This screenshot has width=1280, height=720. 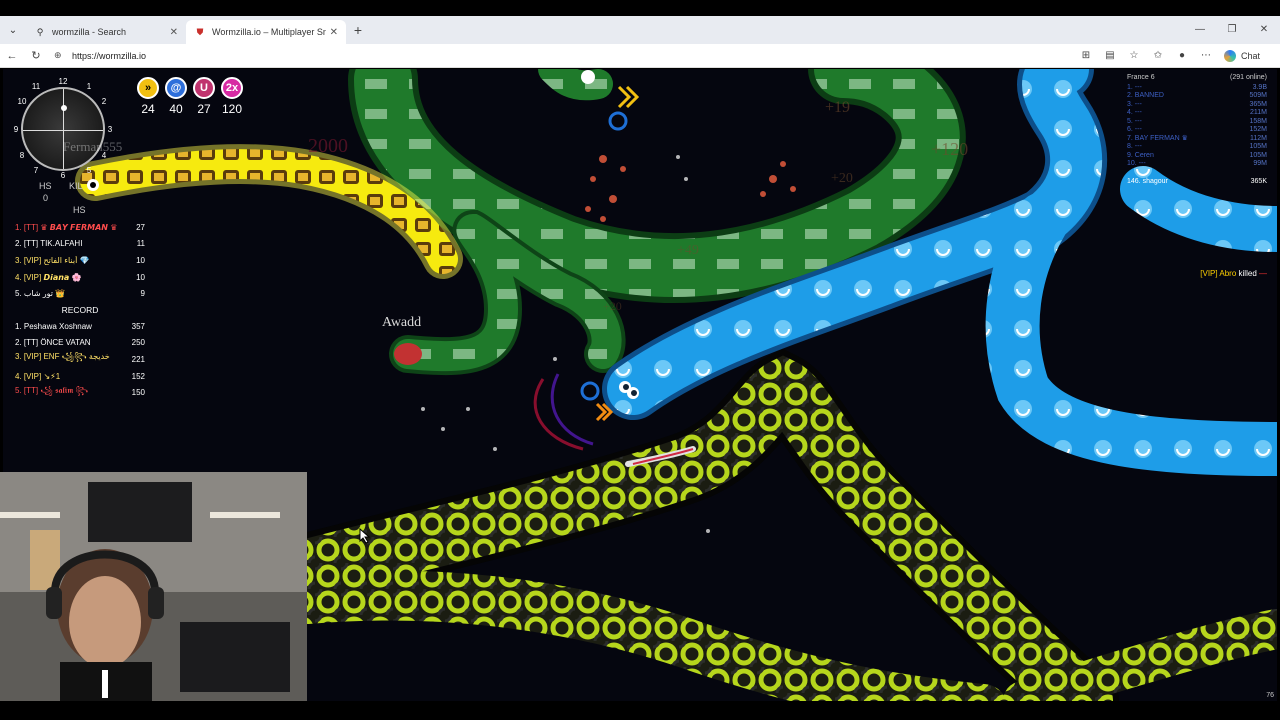 I want to click on global-leaderboard-row: 10. --- 99M, so click(x=1197, y=164).